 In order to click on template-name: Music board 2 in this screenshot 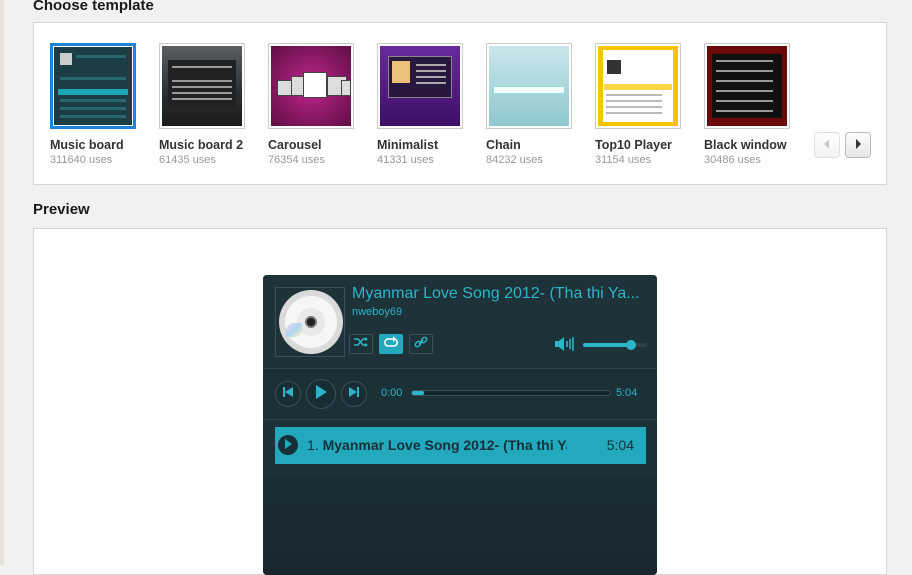, I will do `click(201, 145)`.